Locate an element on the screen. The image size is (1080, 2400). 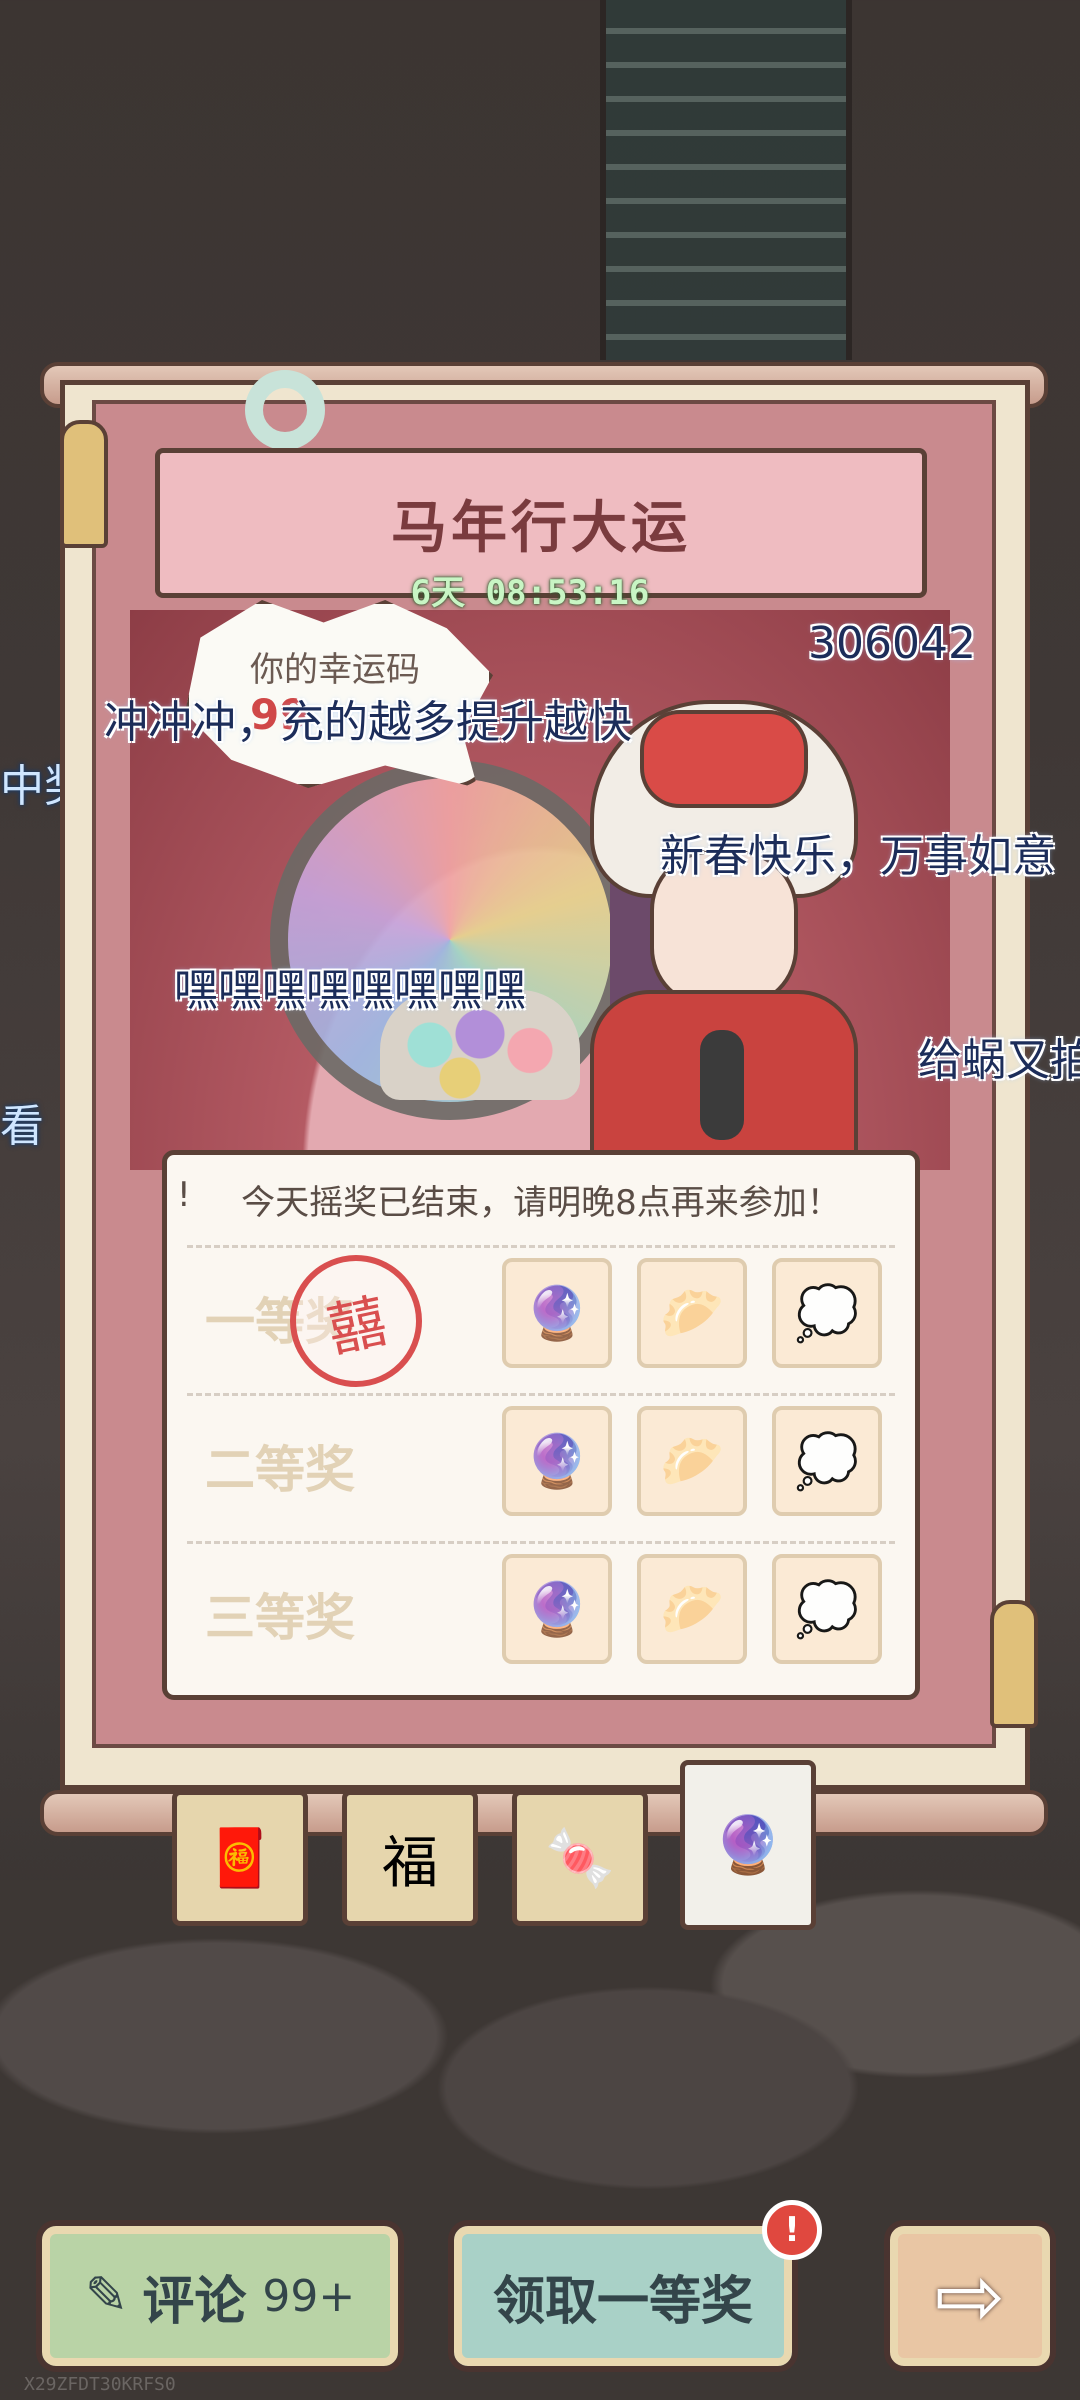
comment-label: 评论 is located at coordinates (194, 2301).